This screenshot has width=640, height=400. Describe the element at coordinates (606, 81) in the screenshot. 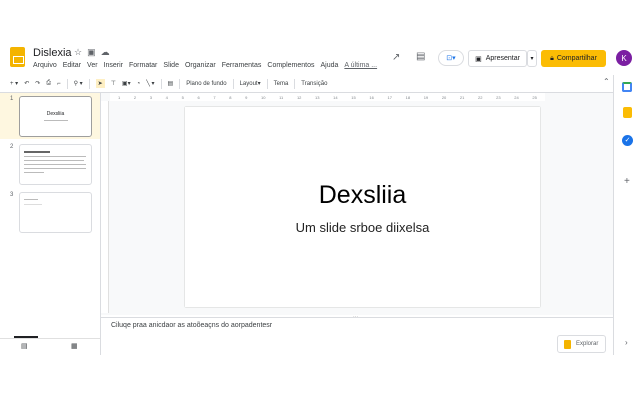

I see `collapse-icon: ⌃` at that location.